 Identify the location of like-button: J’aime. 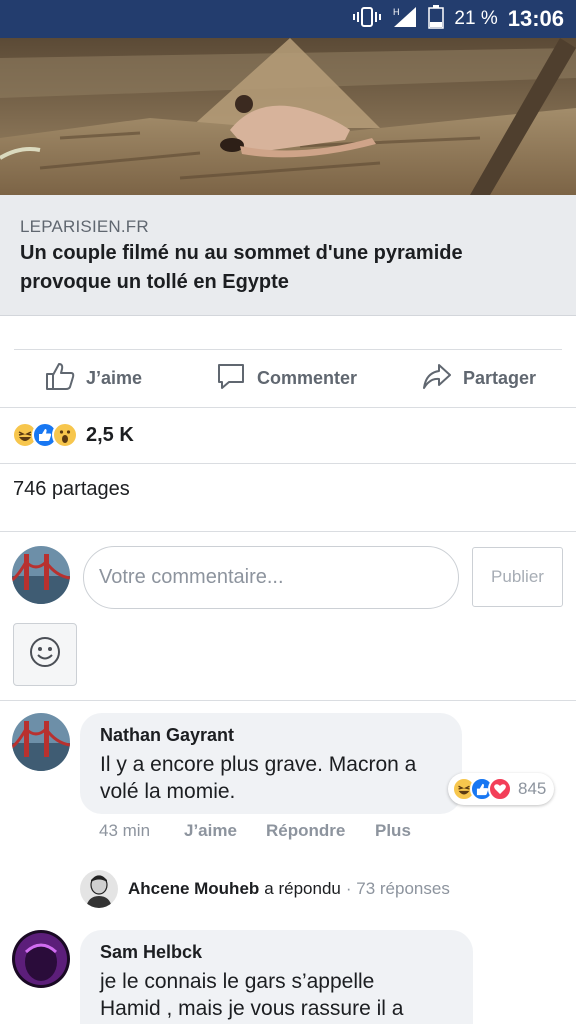
(93, 378).